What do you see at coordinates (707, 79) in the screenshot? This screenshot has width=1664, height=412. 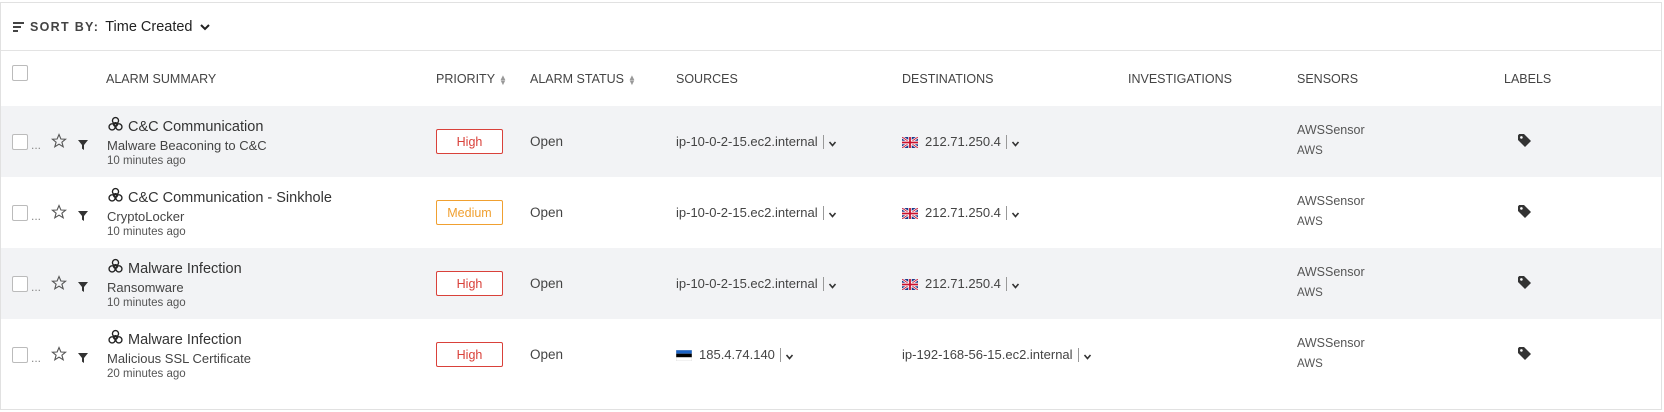 I see `column-sources: SOURCES` at bounding box center [707, 79].